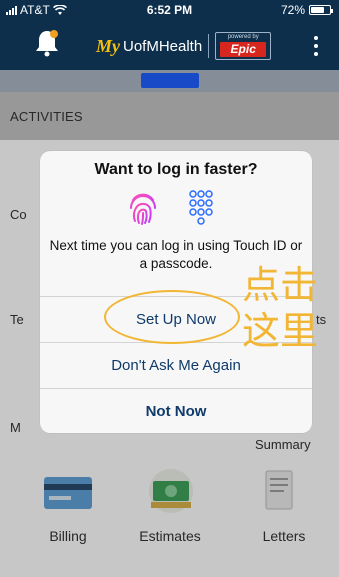 The width and height of the screenshot is (339, 577). I want to click on app-header: My UofMHealth powered by Epic, so click(169, 45).